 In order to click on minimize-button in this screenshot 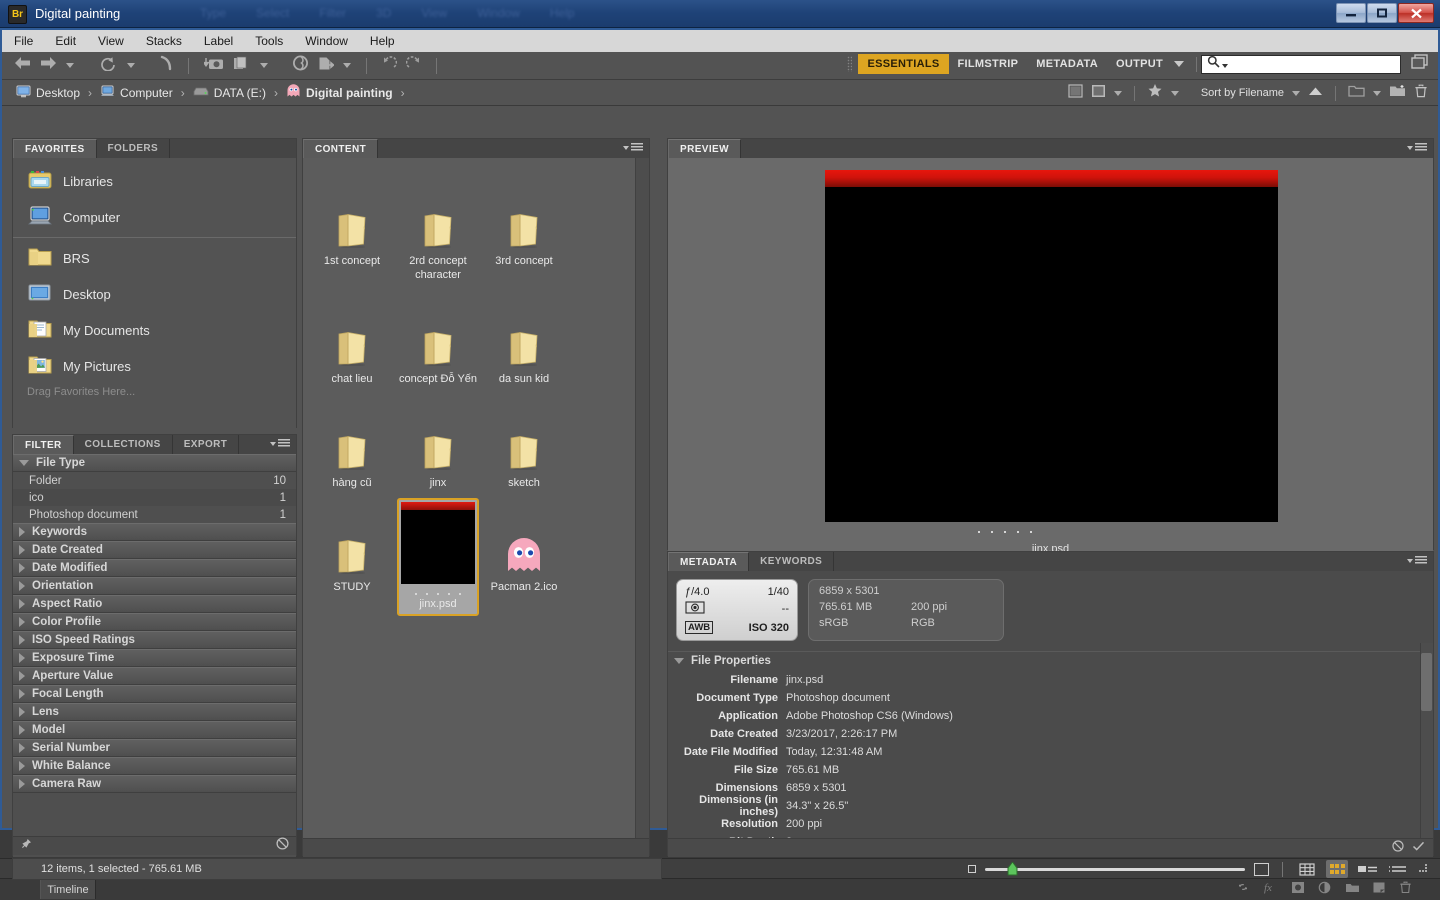, I will do `click(1351, 13)`.